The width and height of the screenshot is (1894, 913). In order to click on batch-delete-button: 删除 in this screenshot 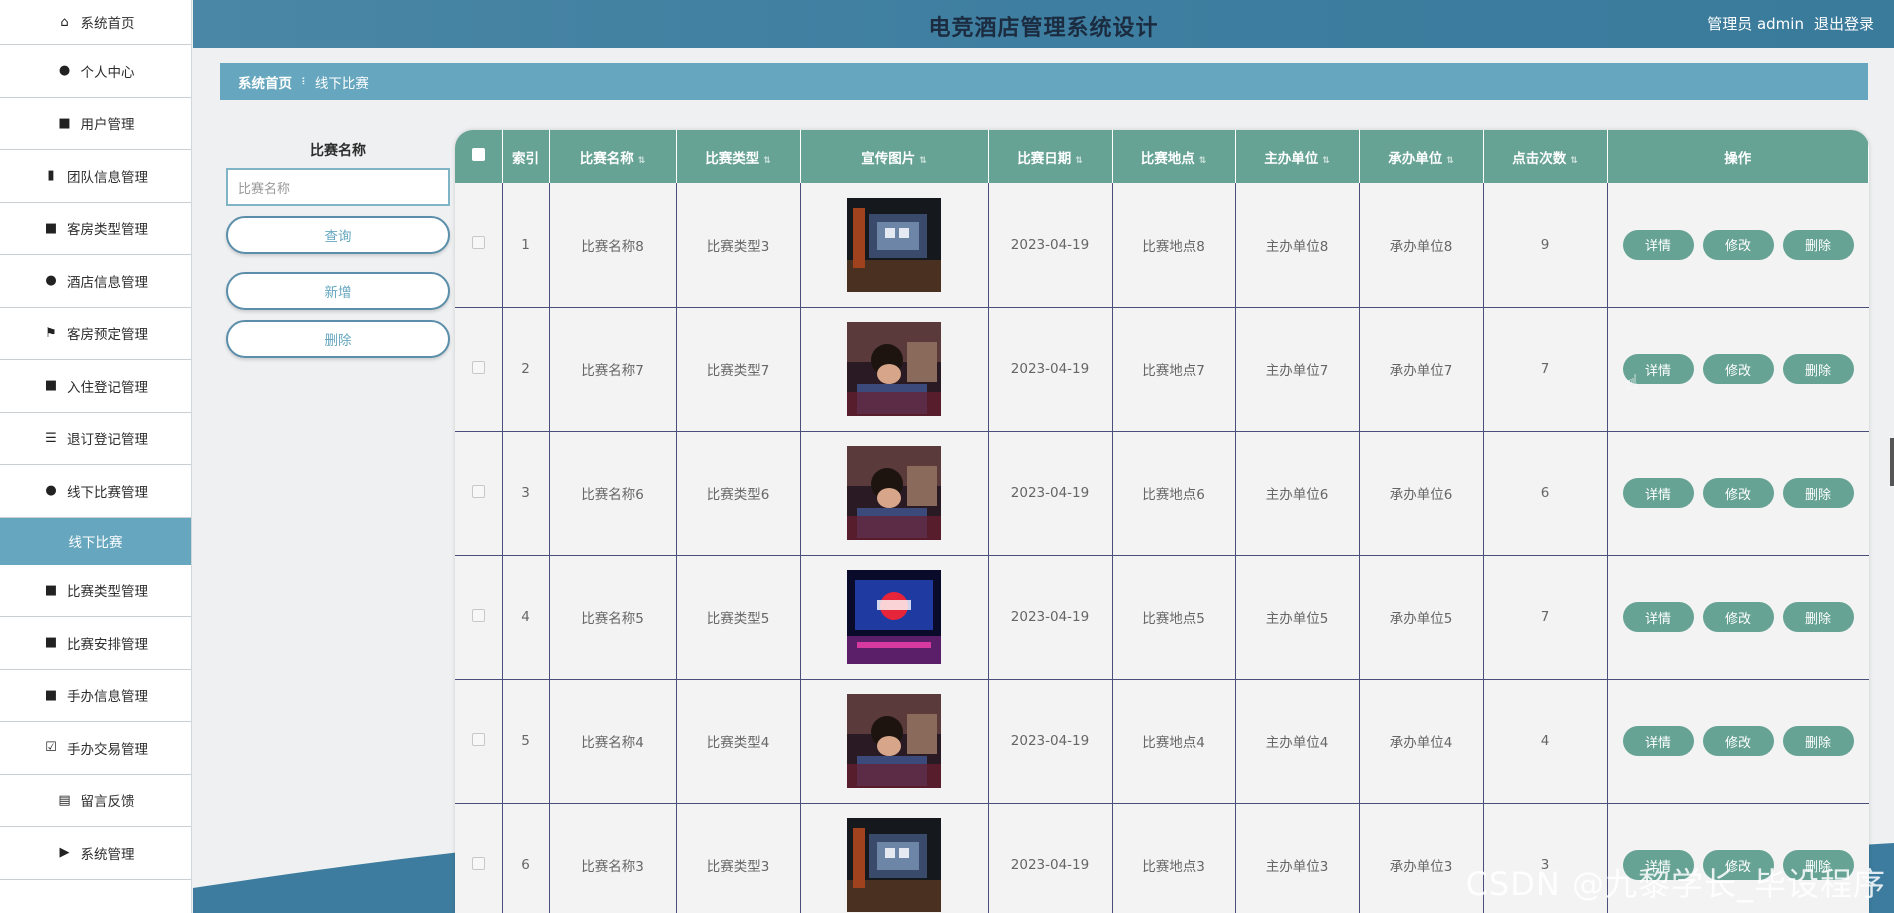, I will do `click(338, 339)`.